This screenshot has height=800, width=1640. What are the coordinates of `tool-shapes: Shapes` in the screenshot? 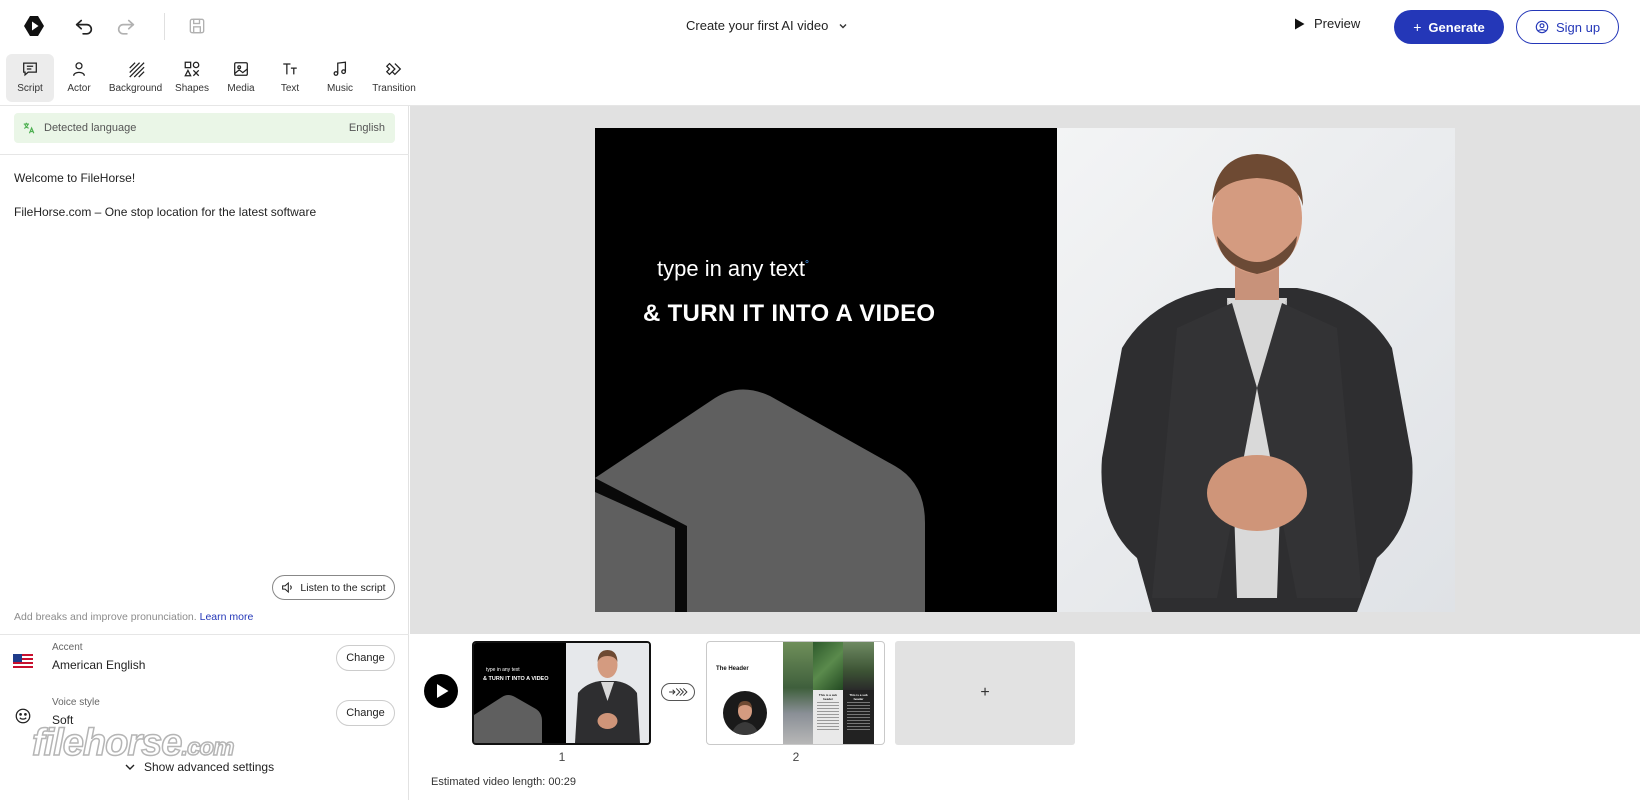 It's located at (192, 78).